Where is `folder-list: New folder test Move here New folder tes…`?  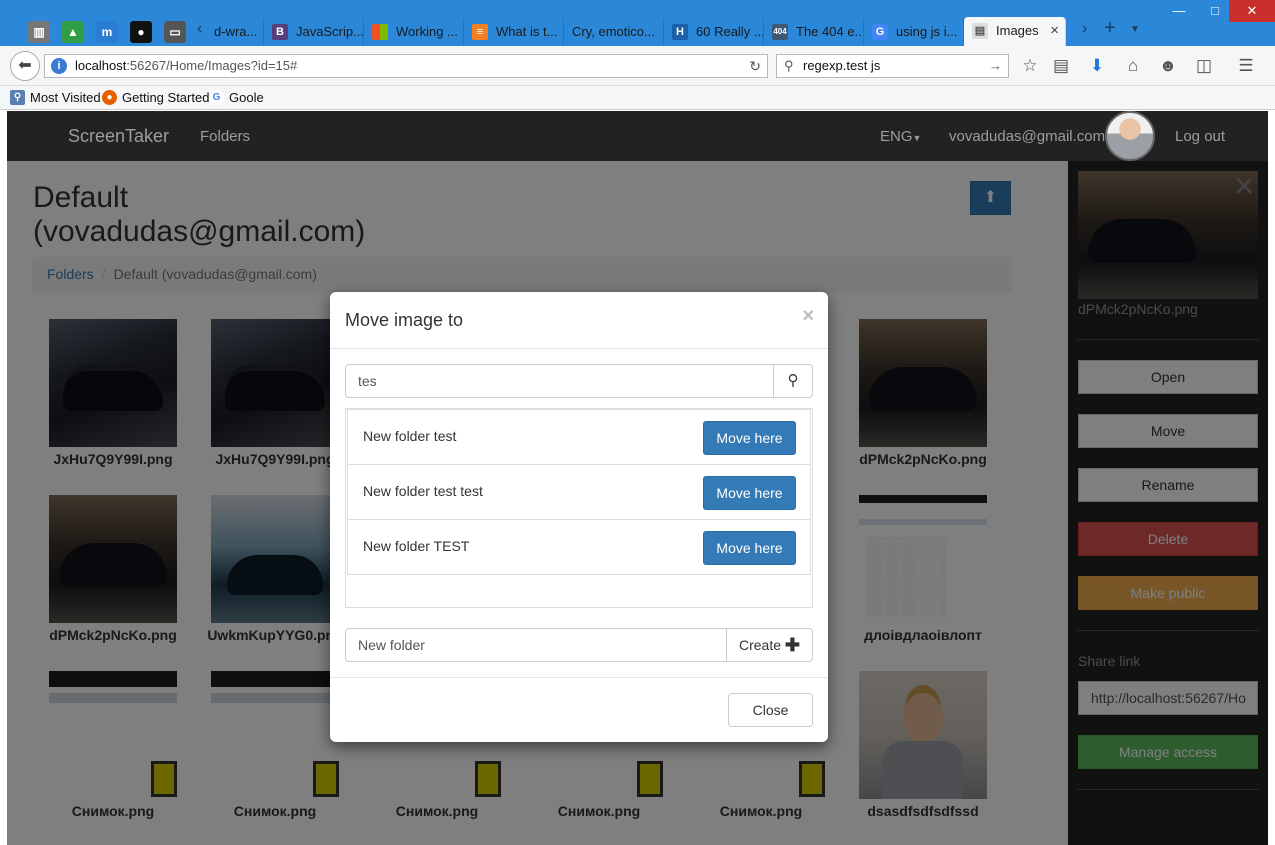 folder-list: New folder test Move here New folder tes… is located at coordinates (579, 508).